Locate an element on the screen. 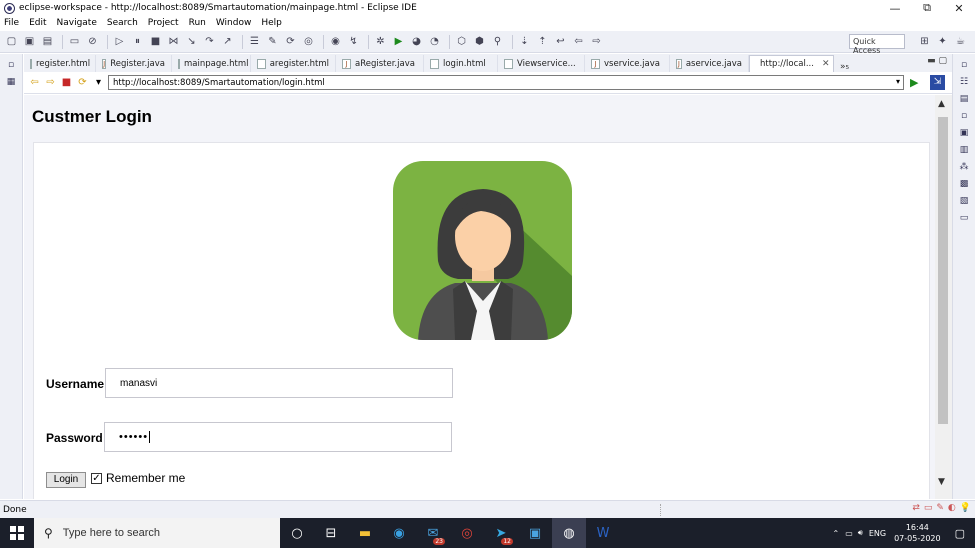 The width and height of the screenshot is (975, 548). open-task-icon: ⬢ is located at coordinates (479, 42).